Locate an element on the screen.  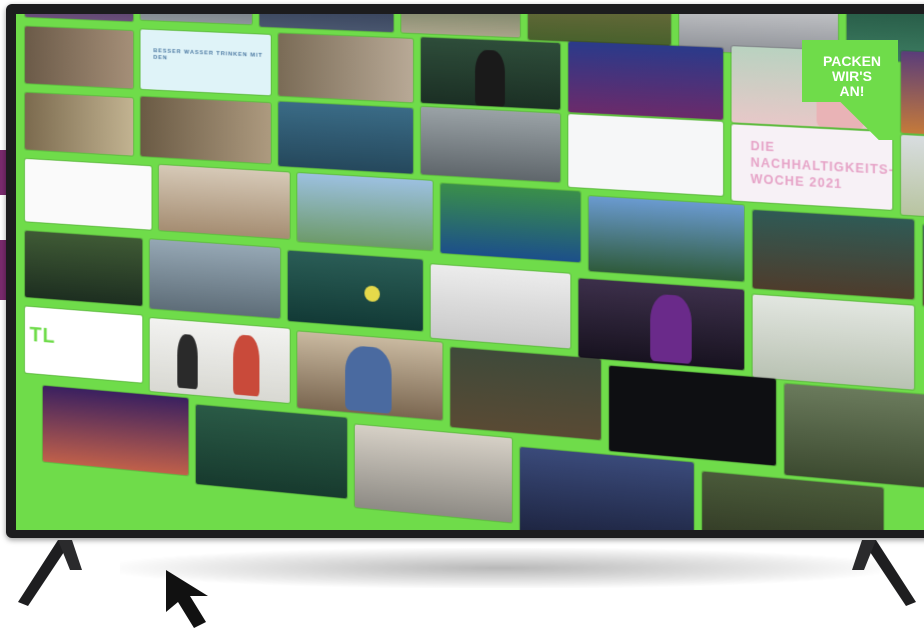
tile-title-text: DIE NACHHALTIGKEITS-WOCHE 2021 is located at coordinates (821, 165).